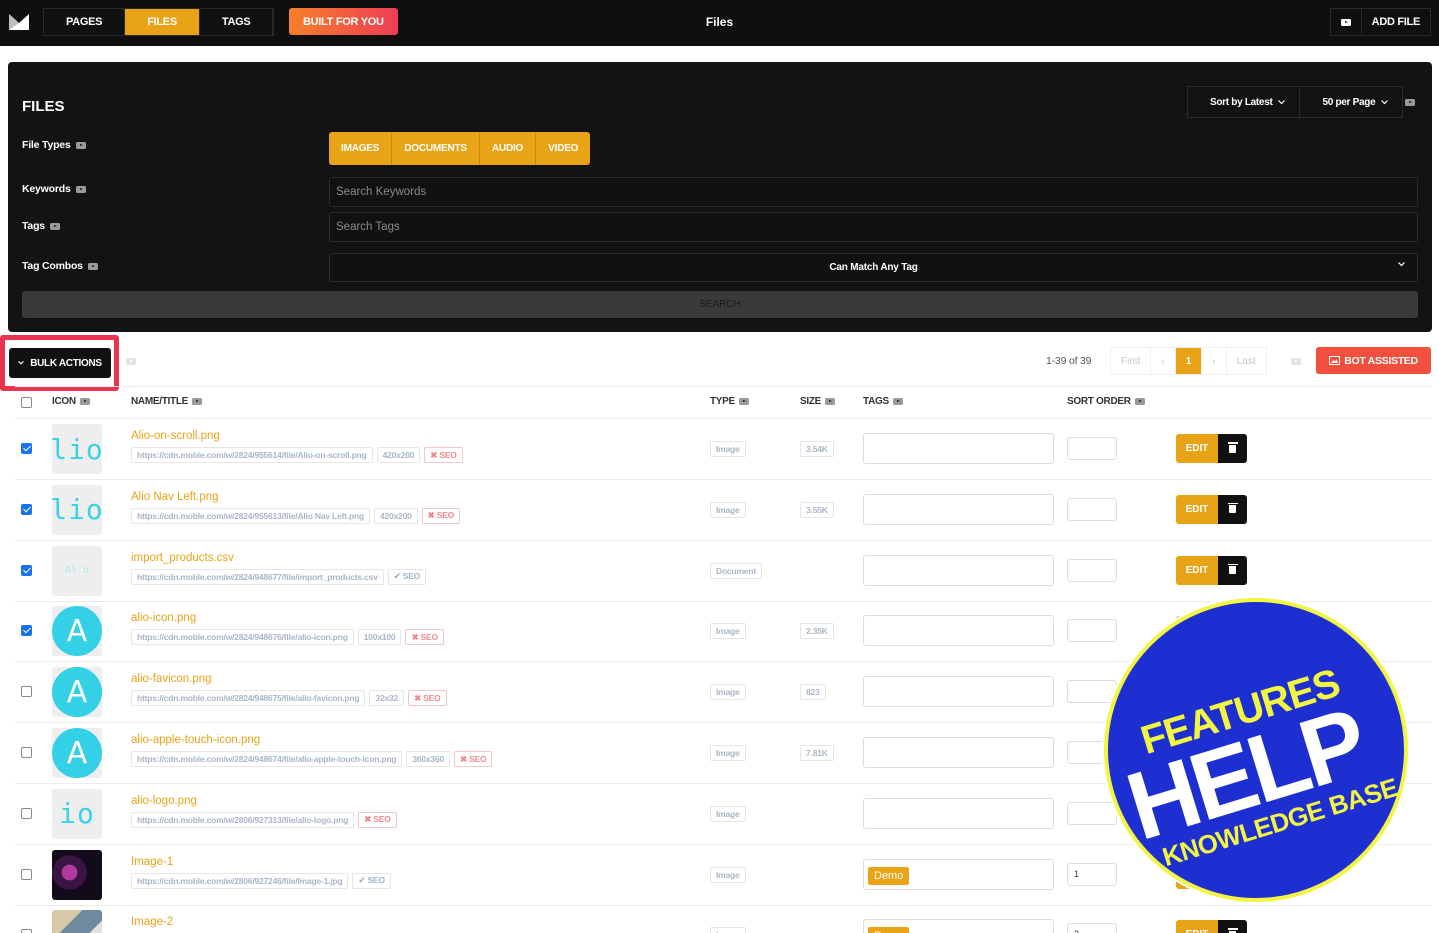  Describe the element at coordinates (873, 192) in the screenshot. I see `keywords-input: Search Keywords` at that location.